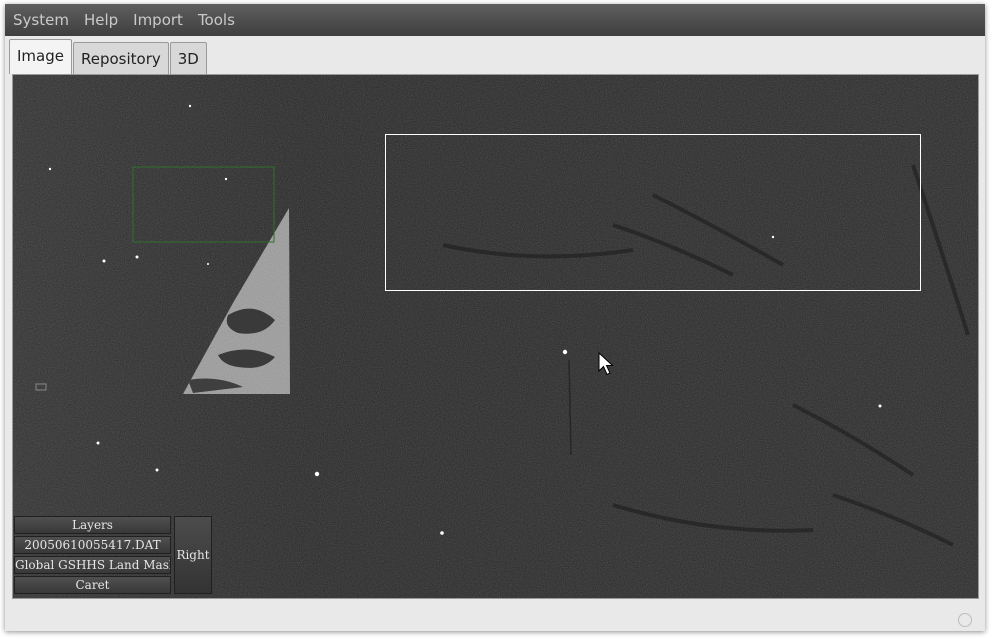  I want to click on tab-bar: Image Repository 3D, so click(108, 56).